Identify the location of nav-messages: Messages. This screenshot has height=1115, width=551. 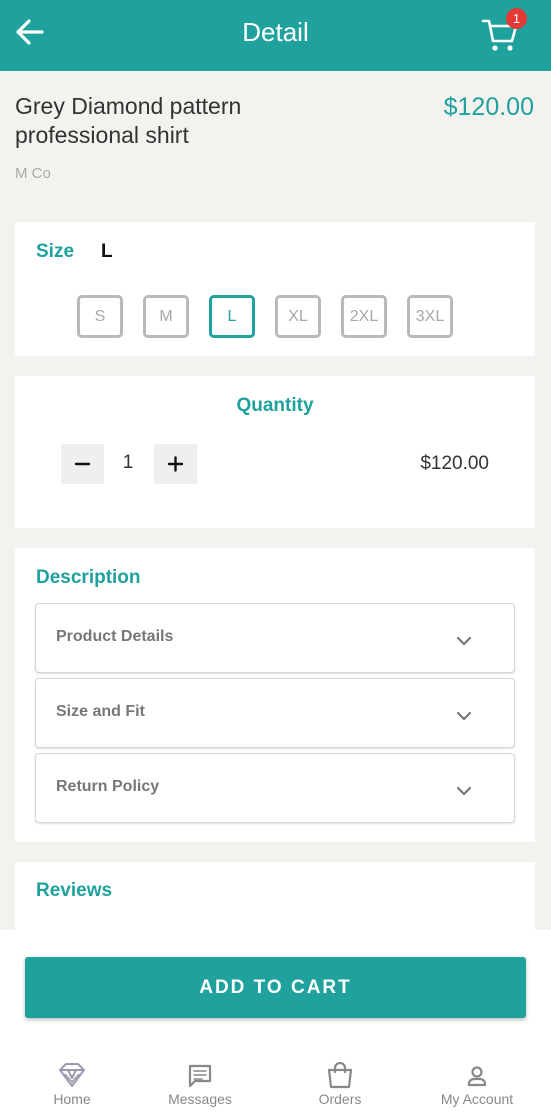
(200, 1085).